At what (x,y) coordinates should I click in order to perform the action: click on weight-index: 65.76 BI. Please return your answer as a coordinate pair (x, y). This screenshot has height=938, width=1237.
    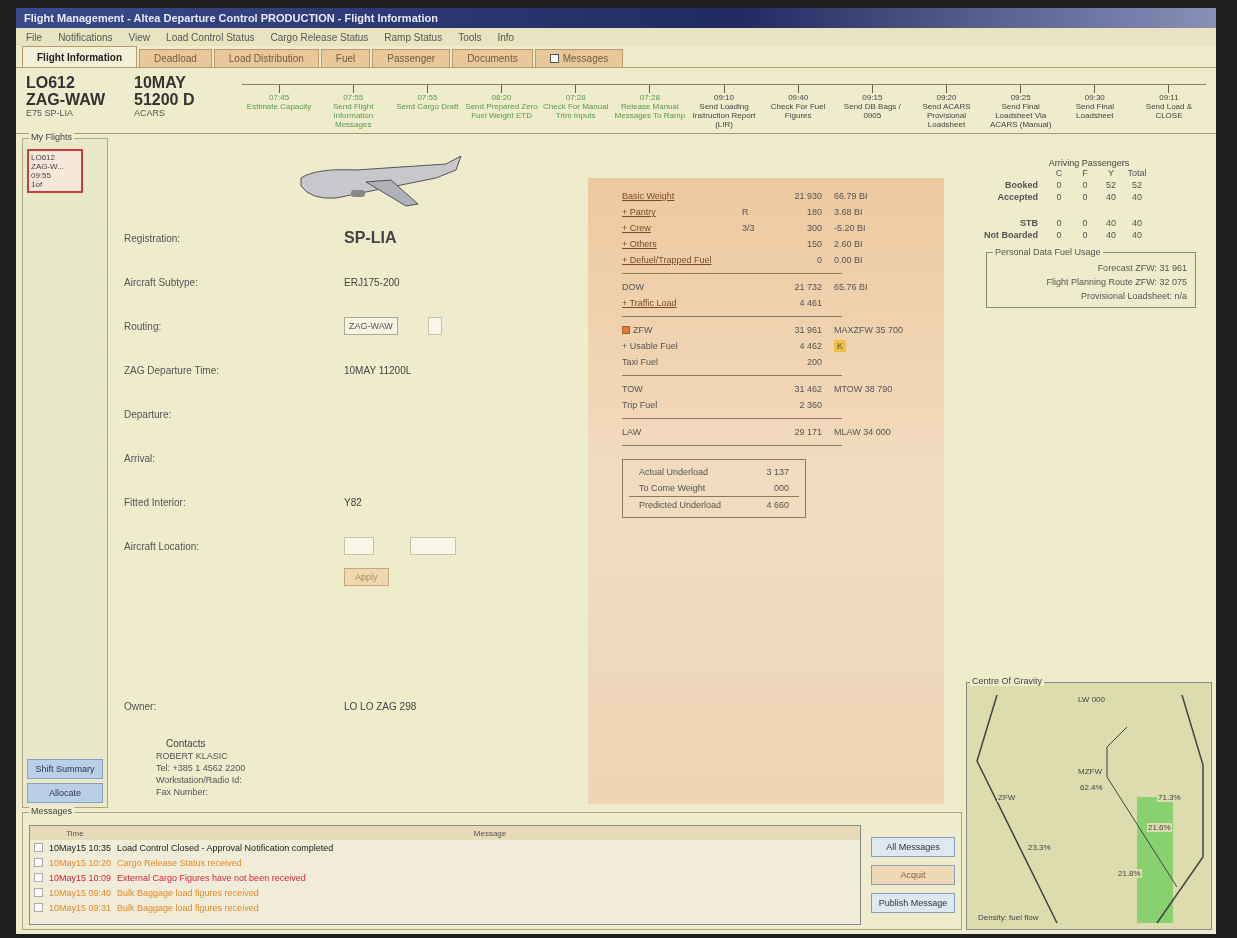
    Looking at the image, I should click on (851, 287).